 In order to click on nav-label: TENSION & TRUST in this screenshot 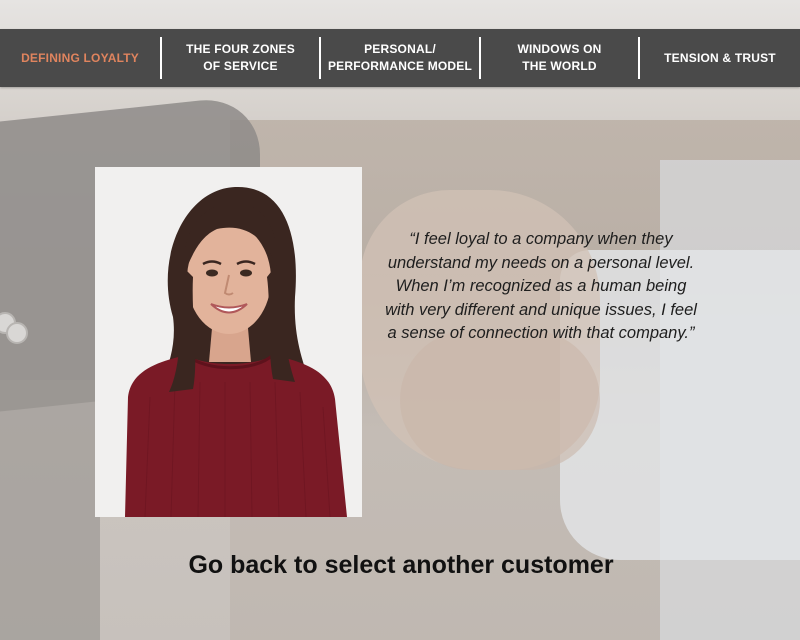, I will do `click(720, 57)`.